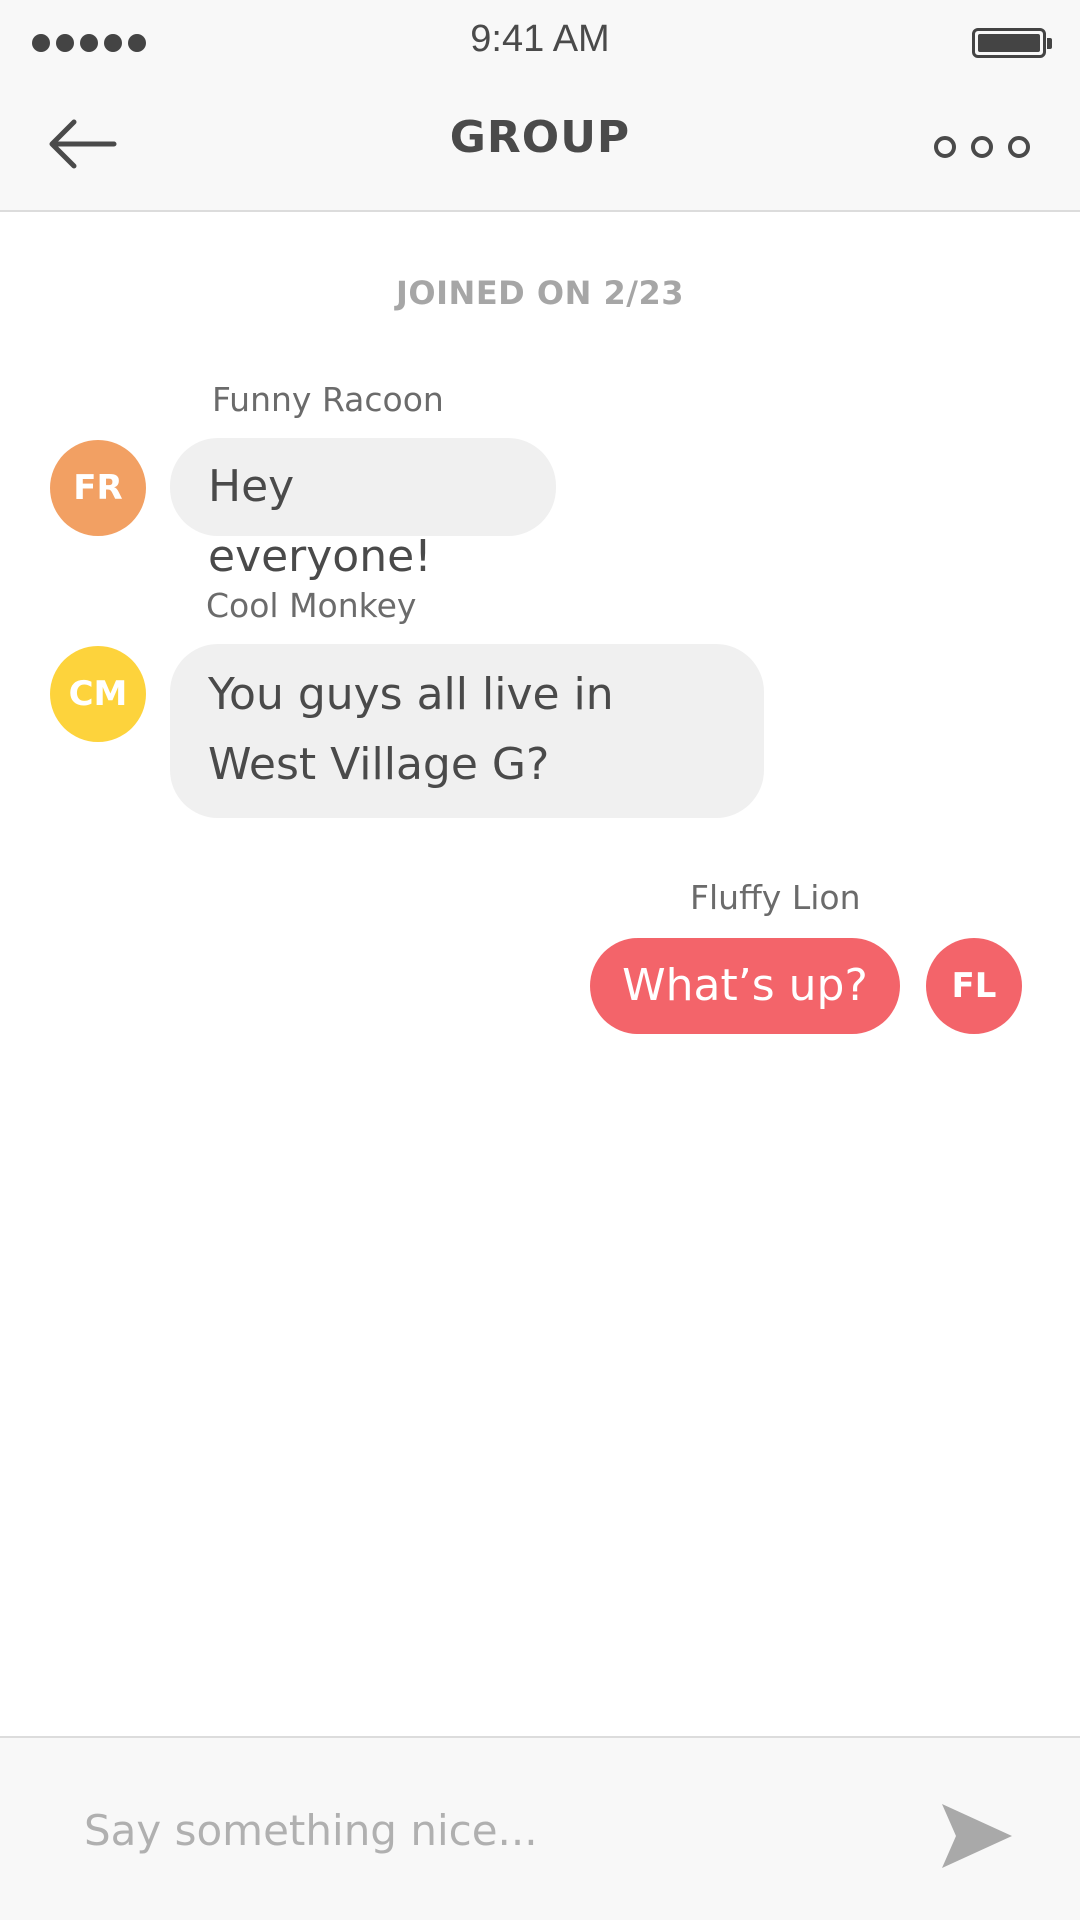 The width and height of the screenshot is (1080, 1920). Describe the element at coordinates (311, 605) in the screenshot. I see `message-sender-name: Cool Monkey` at that location.